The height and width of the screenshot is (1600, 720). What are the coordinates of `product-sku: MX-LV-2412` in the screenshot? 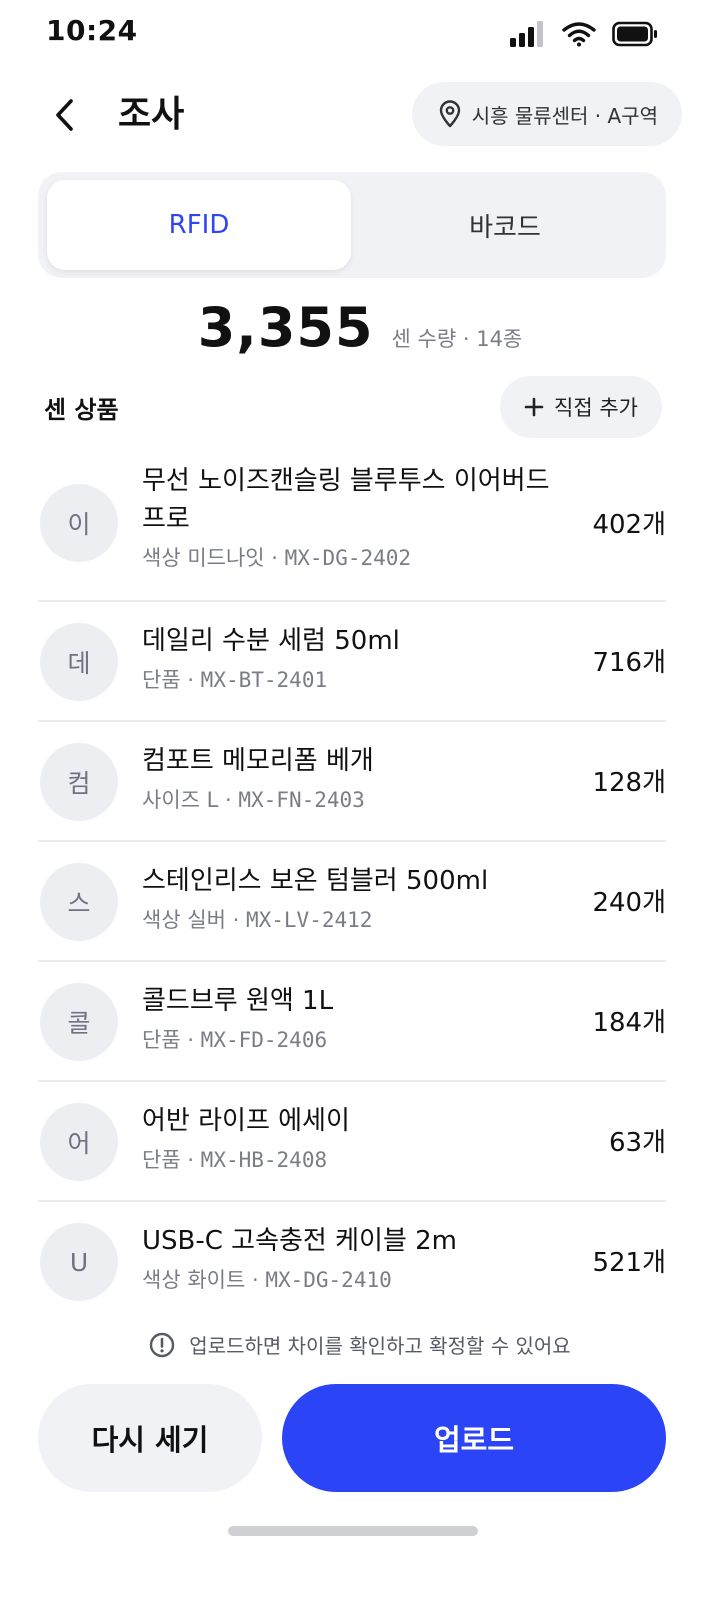 It's located at (309, 920).